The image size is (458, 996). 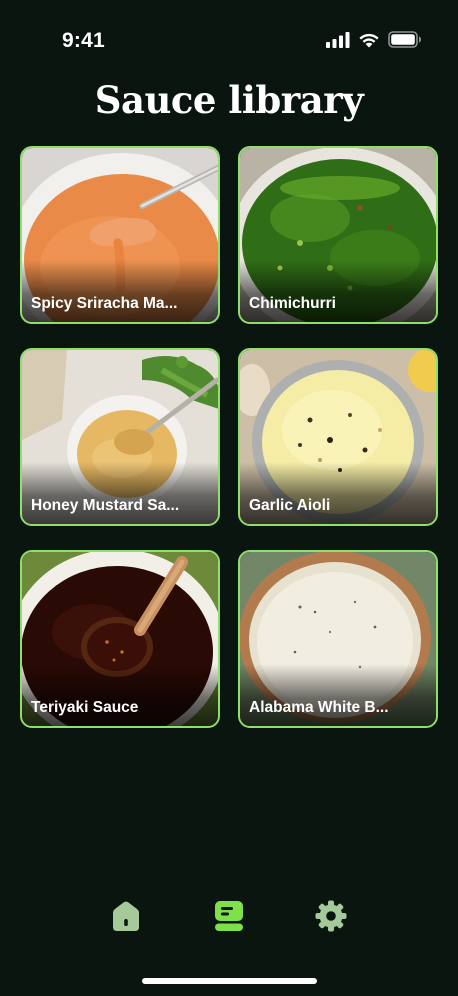 I want to click on wifi-icon, so click(x=369, y=40).